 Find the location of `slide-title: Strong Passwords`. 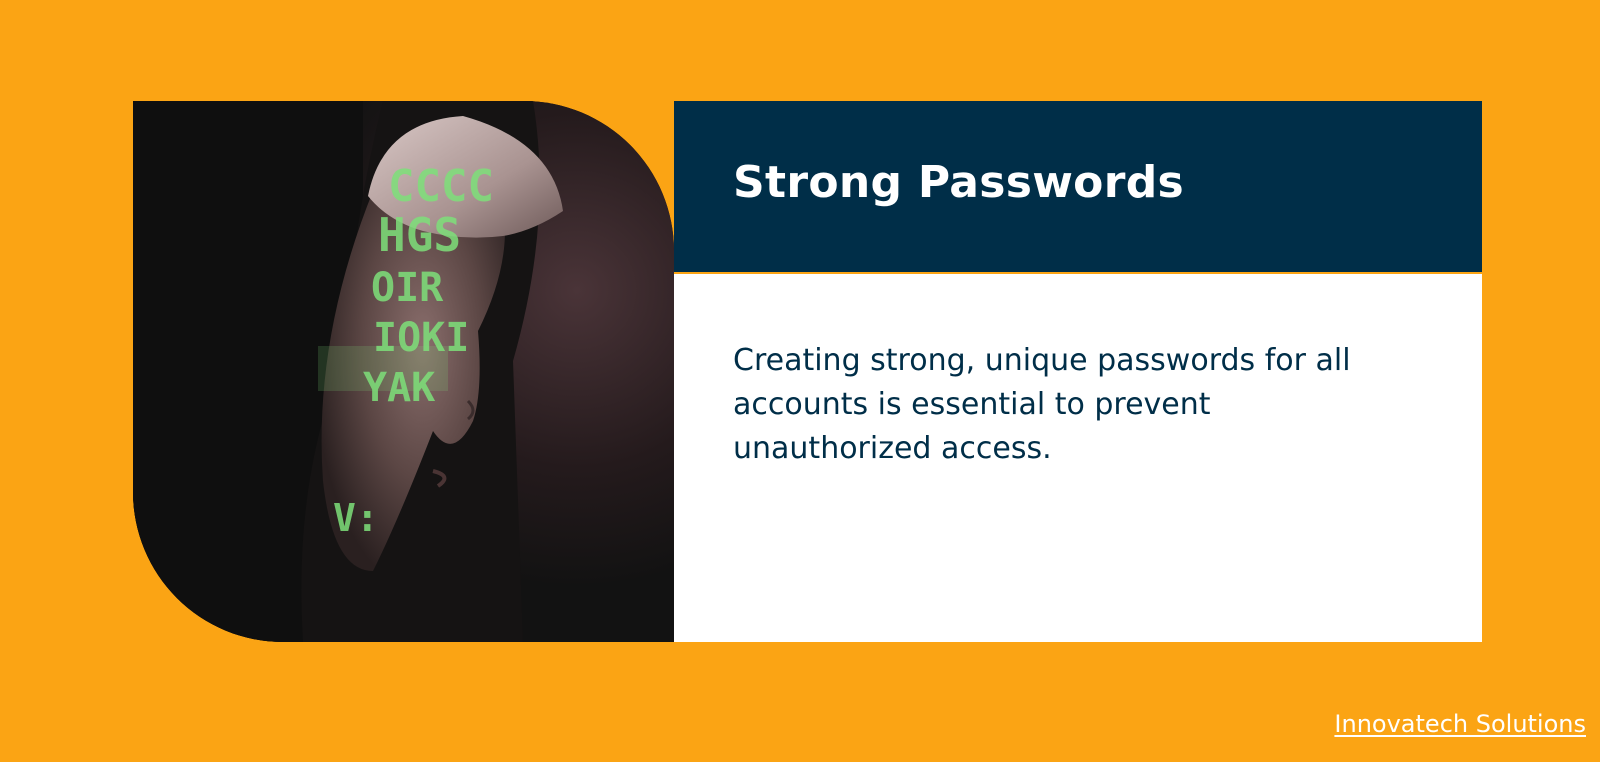

slide-title: Strong Passwords is located at coordinates (958, 182).